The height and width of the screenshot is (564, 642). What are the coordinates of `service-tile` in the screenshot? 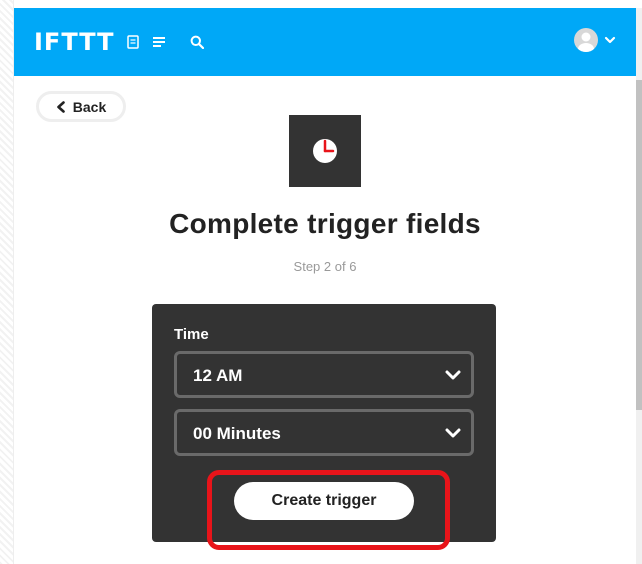 It's located at (325, 151).